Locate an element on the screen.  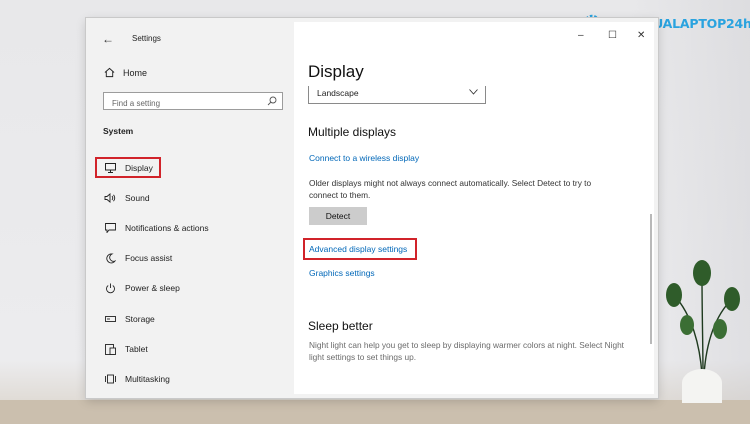
detect-button: Detect is located at coordinates (338, 216).